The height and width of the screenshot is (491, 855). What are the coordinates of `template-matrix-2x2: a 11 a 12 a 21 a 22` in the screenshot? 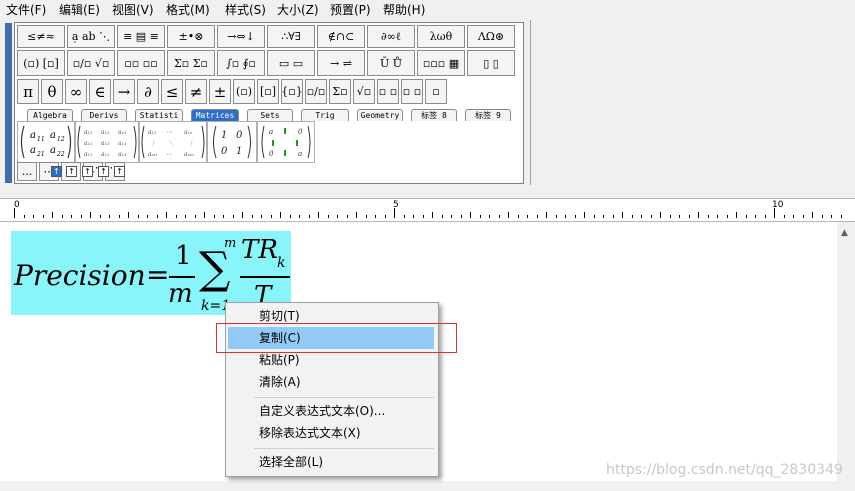 It's located at (46, 142).